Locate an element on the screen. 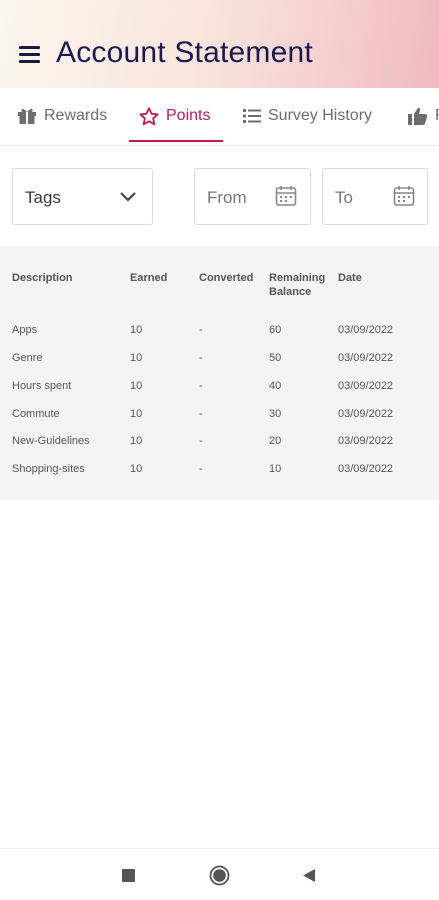 This screenshot has height=900, width=439. cell-description: New-Guidelines is located at coordinates (51, 441).